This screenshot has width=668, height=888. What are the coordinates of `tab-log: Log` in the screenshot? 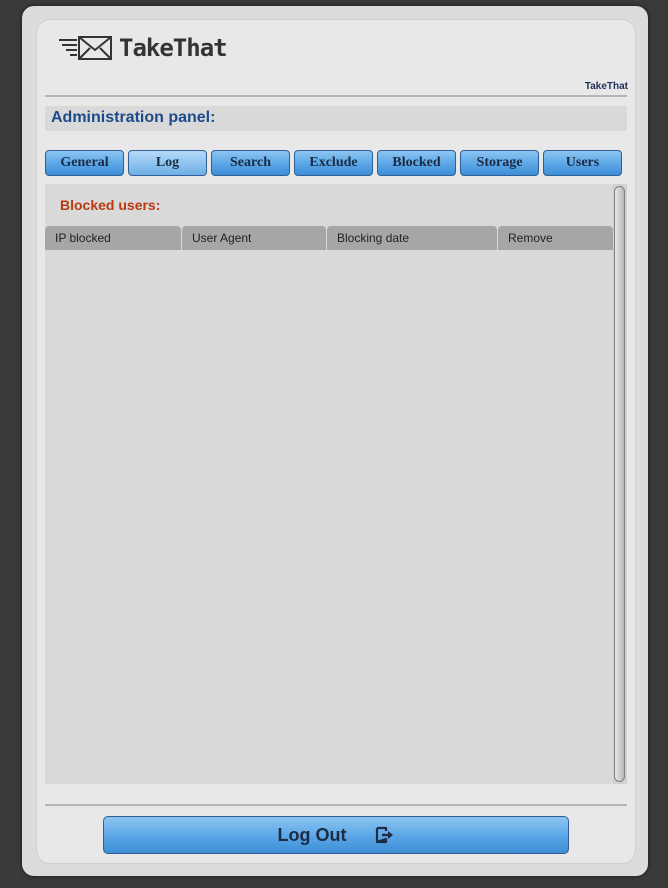 It's located at (167, 163).